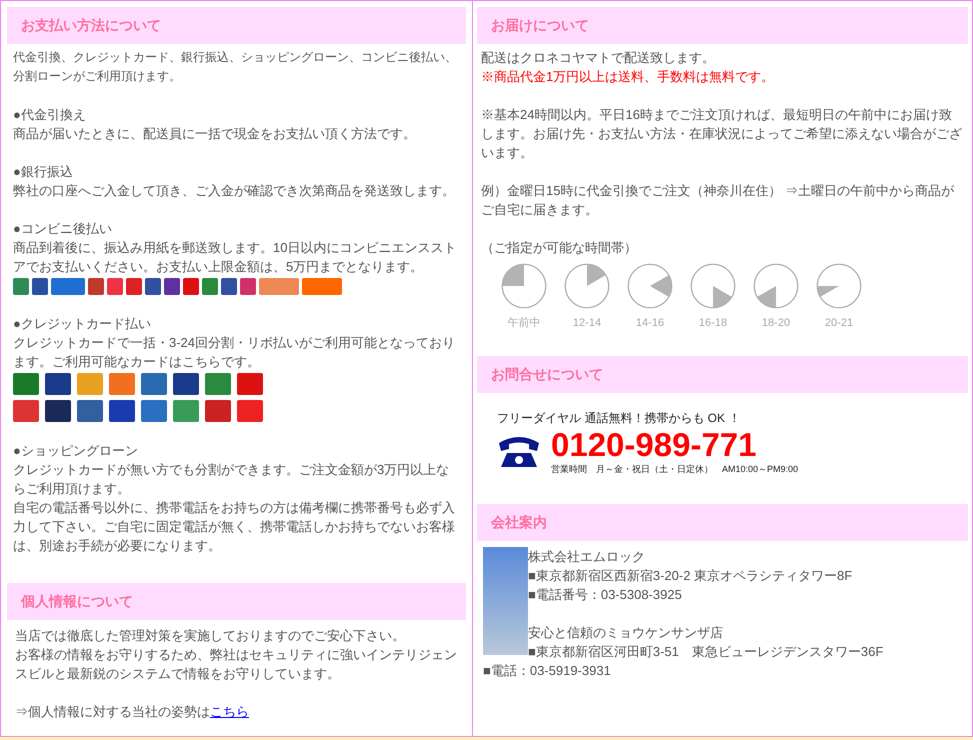 The height and width of the screenshot is (740, 973). What do you see at coordinates (722, 134) in the screenshot?
I see `body-text: ※基本24時間以内。平日16時までご注文頂ければ、最短明日の午前中にお届け致します。お届け先・お支払い方法・在庫状況によってご希望に添えない場合がございます。` at bounding box center [722, 134].